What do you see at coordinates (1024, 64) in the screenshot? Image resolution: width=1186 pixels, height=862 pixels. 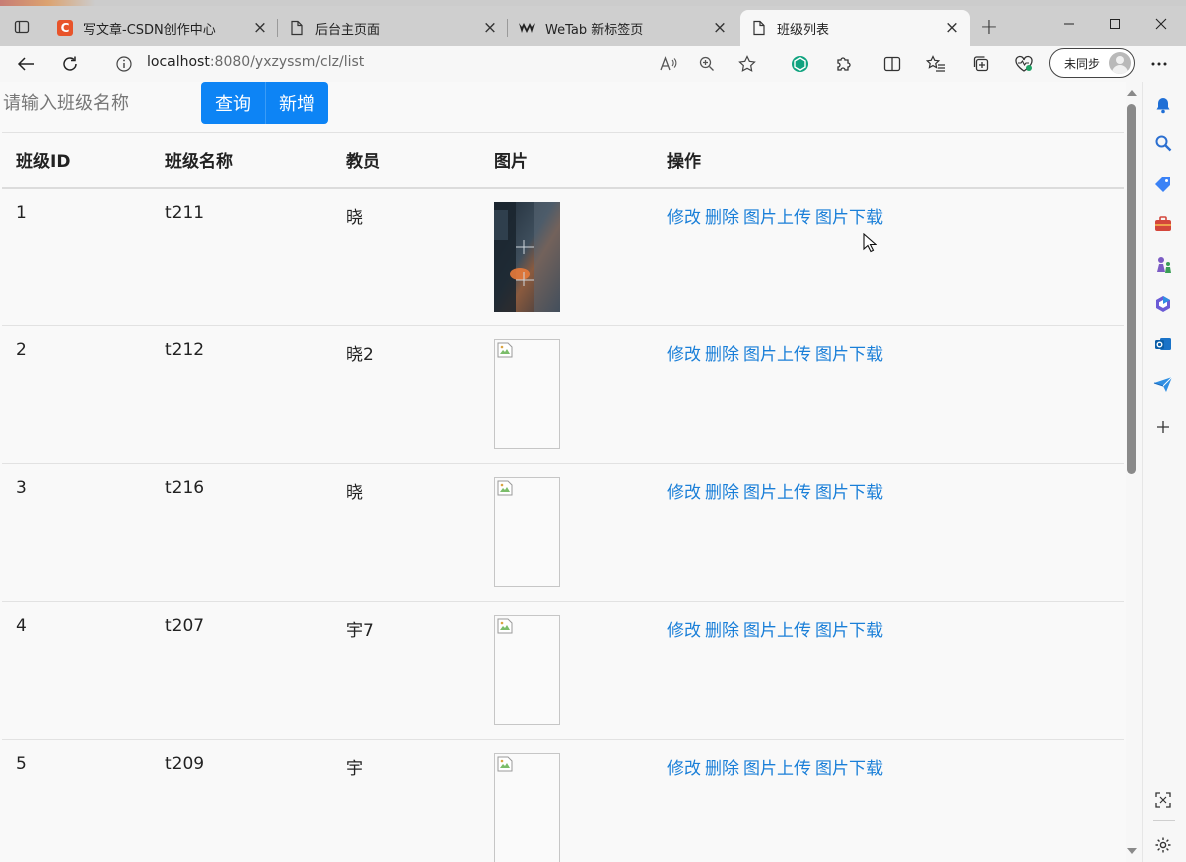 I see `browser-health-icon` at bounding box center [1024, 64].